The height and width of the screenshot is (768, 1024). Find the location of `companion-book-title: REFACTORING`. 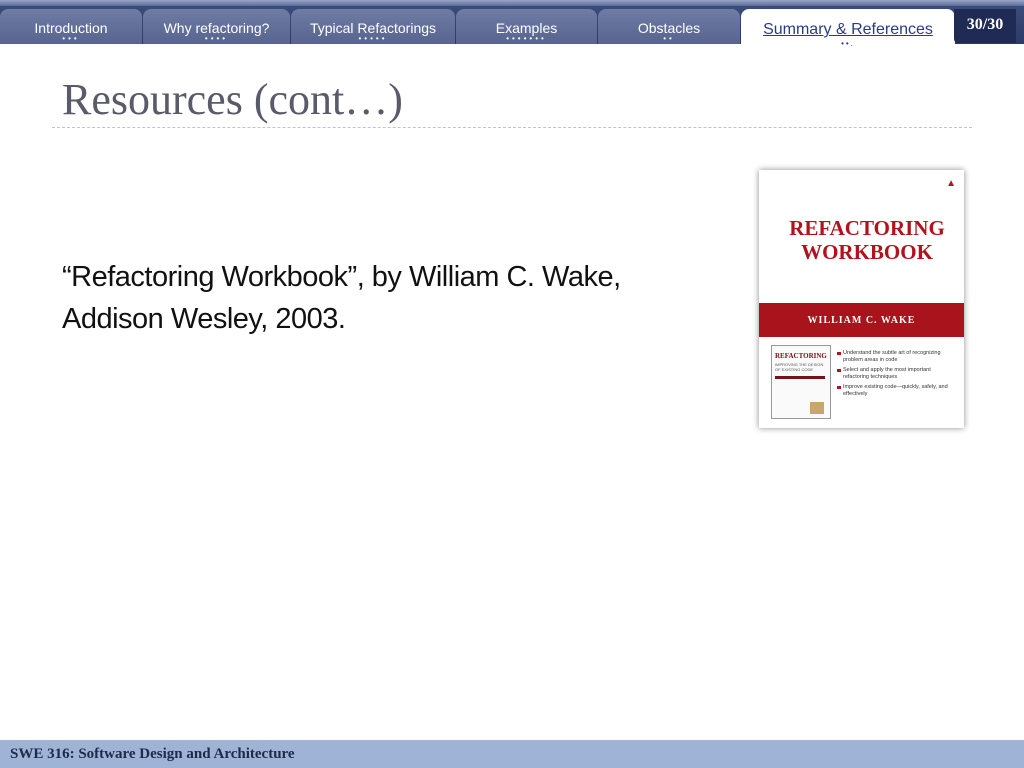

companion-book-title: REFACTORING is located at coordinates (801, 356).